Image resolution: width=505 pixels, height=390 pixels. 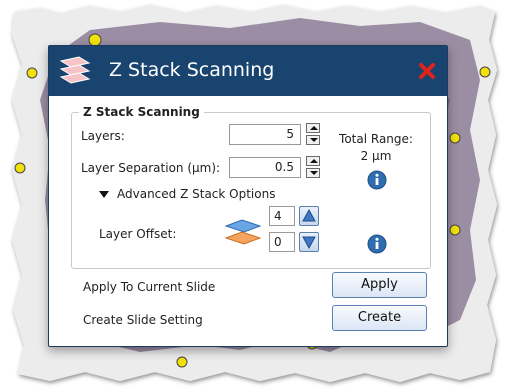 I want to click on offset-down-button, so click(x=309, y=242).